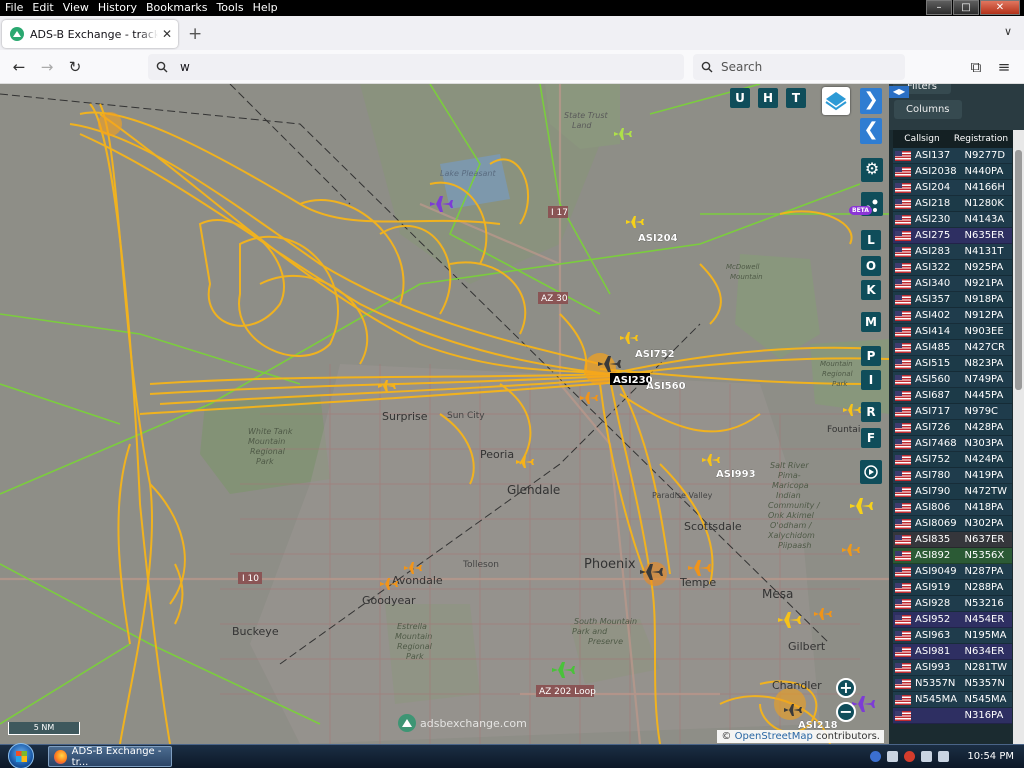 Image resolution: width=1024 pixels, height=768 pixels. Describe the element at coordinates (415, 656) in the screenshot. I see `map-label-estrella-4: Park` at that location.